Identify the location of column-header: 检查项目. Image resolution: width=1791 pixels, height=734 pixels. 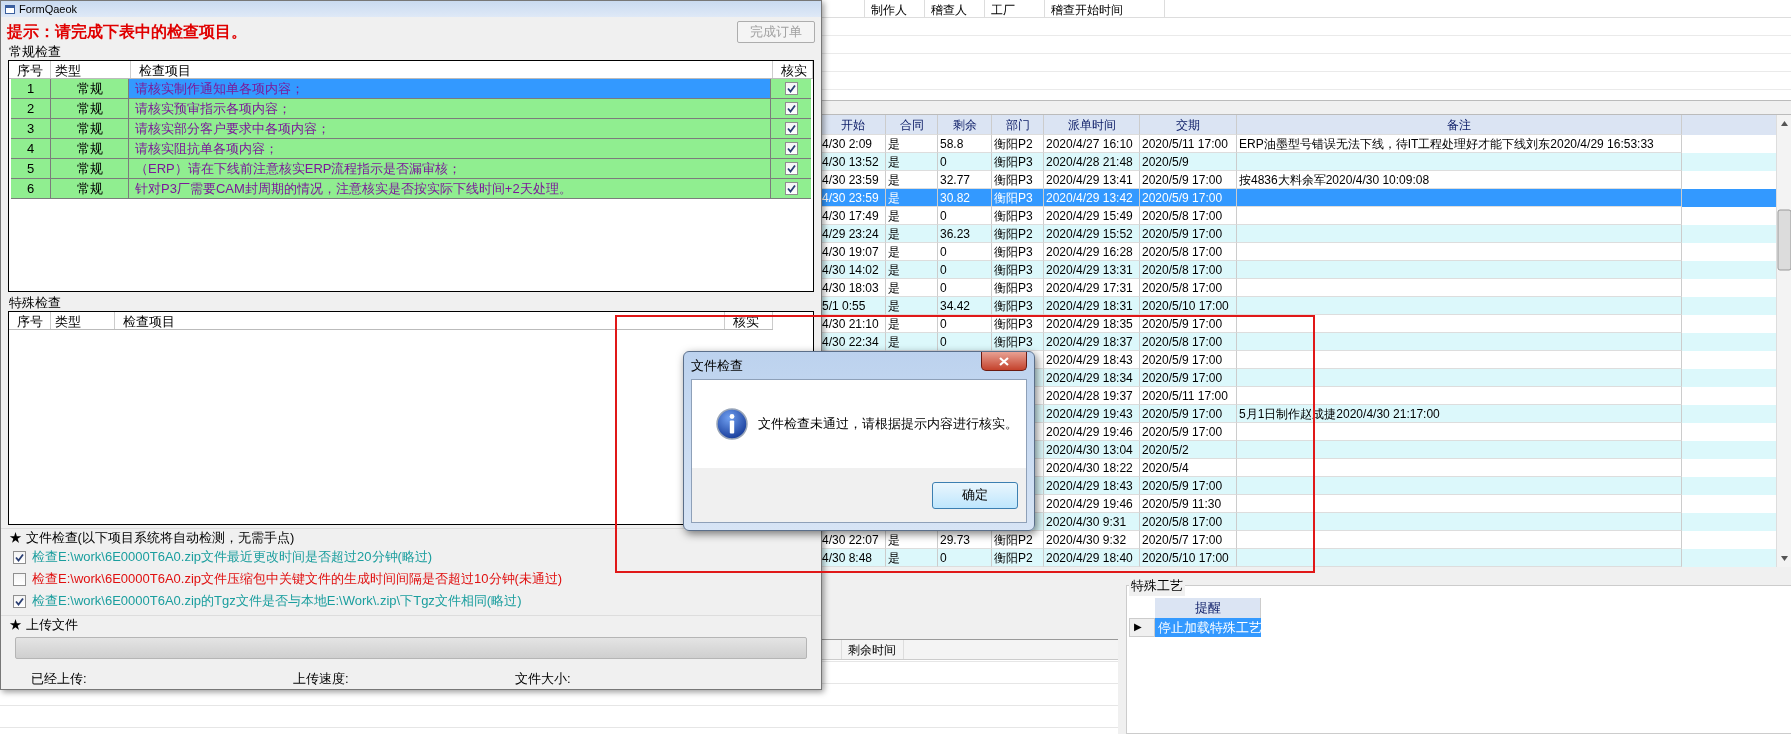
(452, 69).